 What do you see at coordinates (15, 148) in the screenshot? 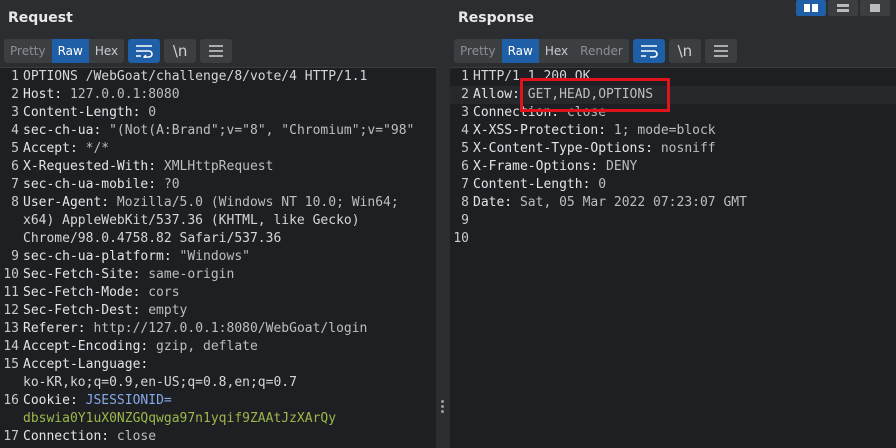
I see `line-number: 5` at bounding box center [15, 148].